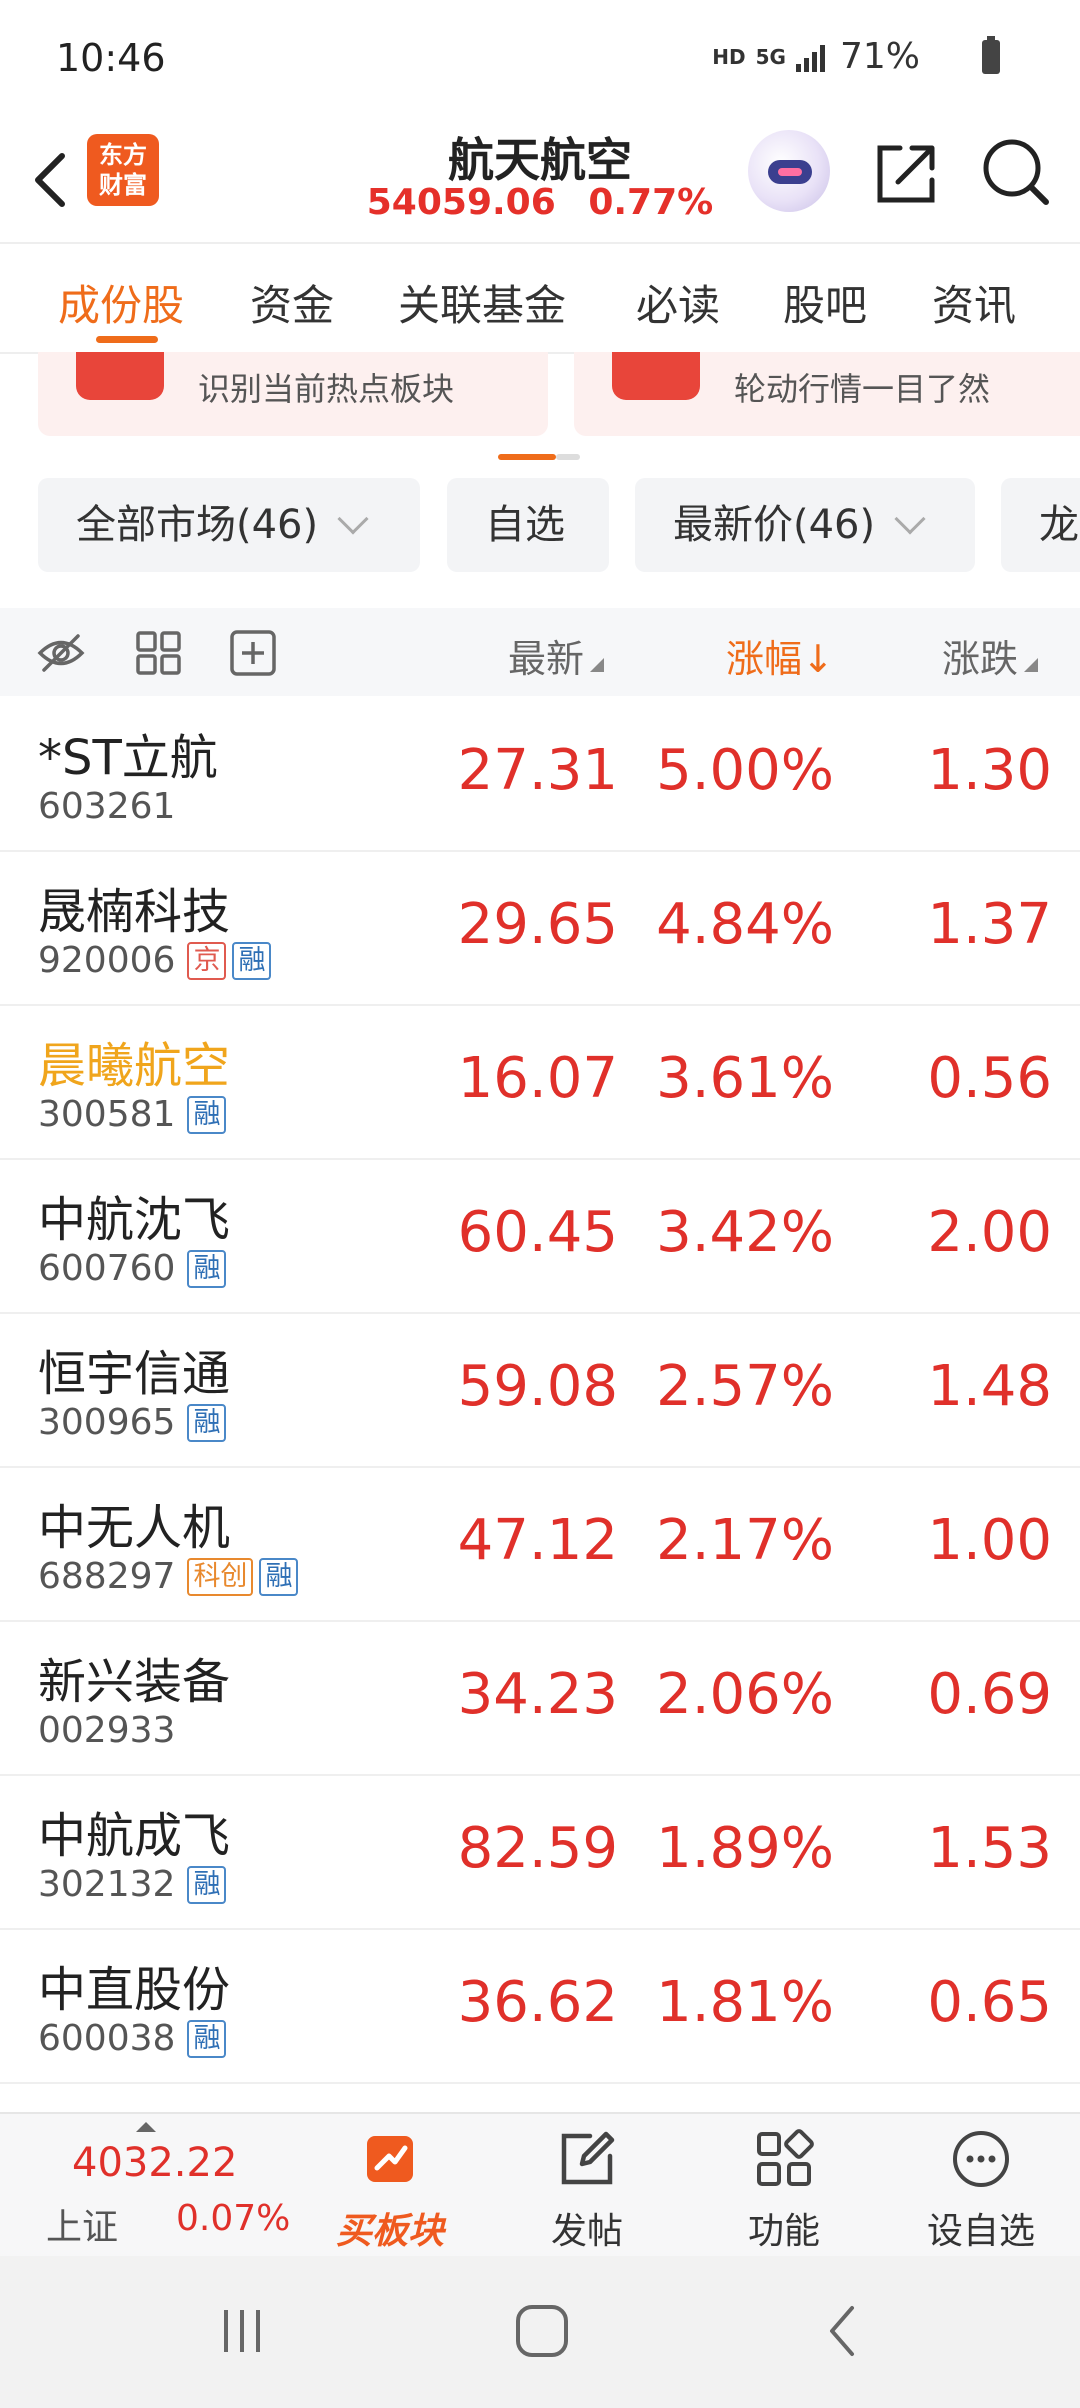 Image resolution: width=1080 pixels, height=2408 pixels. I want to click on battery-icon, so click(991, 55).